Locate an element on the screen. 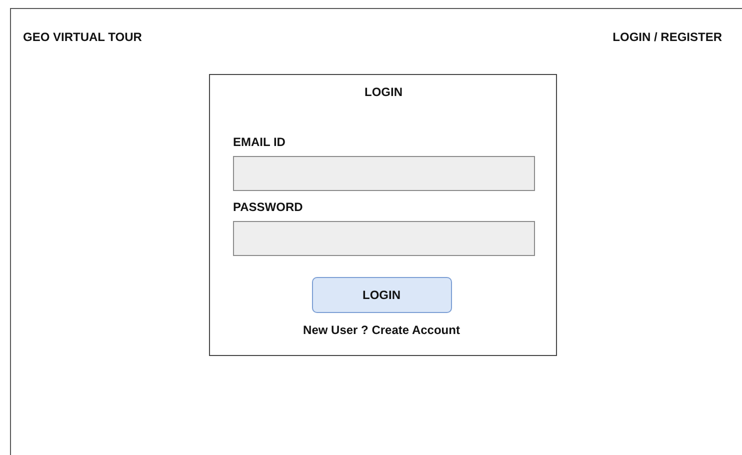 Image resolution: width=742 pixels, height=455 pixels. card-title: LOGIN is located at coordinates (383, 92).